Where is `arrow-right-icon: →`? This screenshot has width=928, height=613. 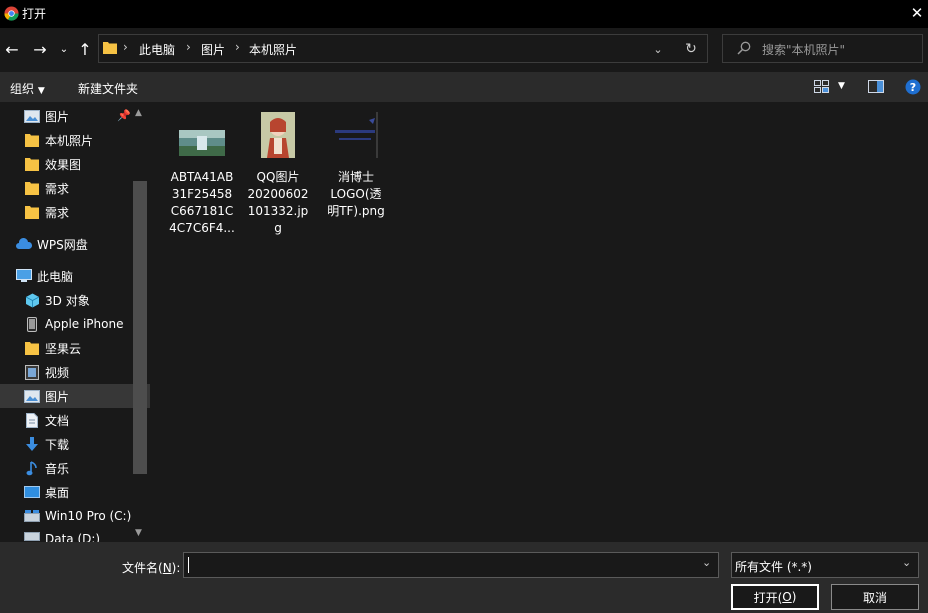 arrow-right-icon: → is located at coordinates (40, 49).